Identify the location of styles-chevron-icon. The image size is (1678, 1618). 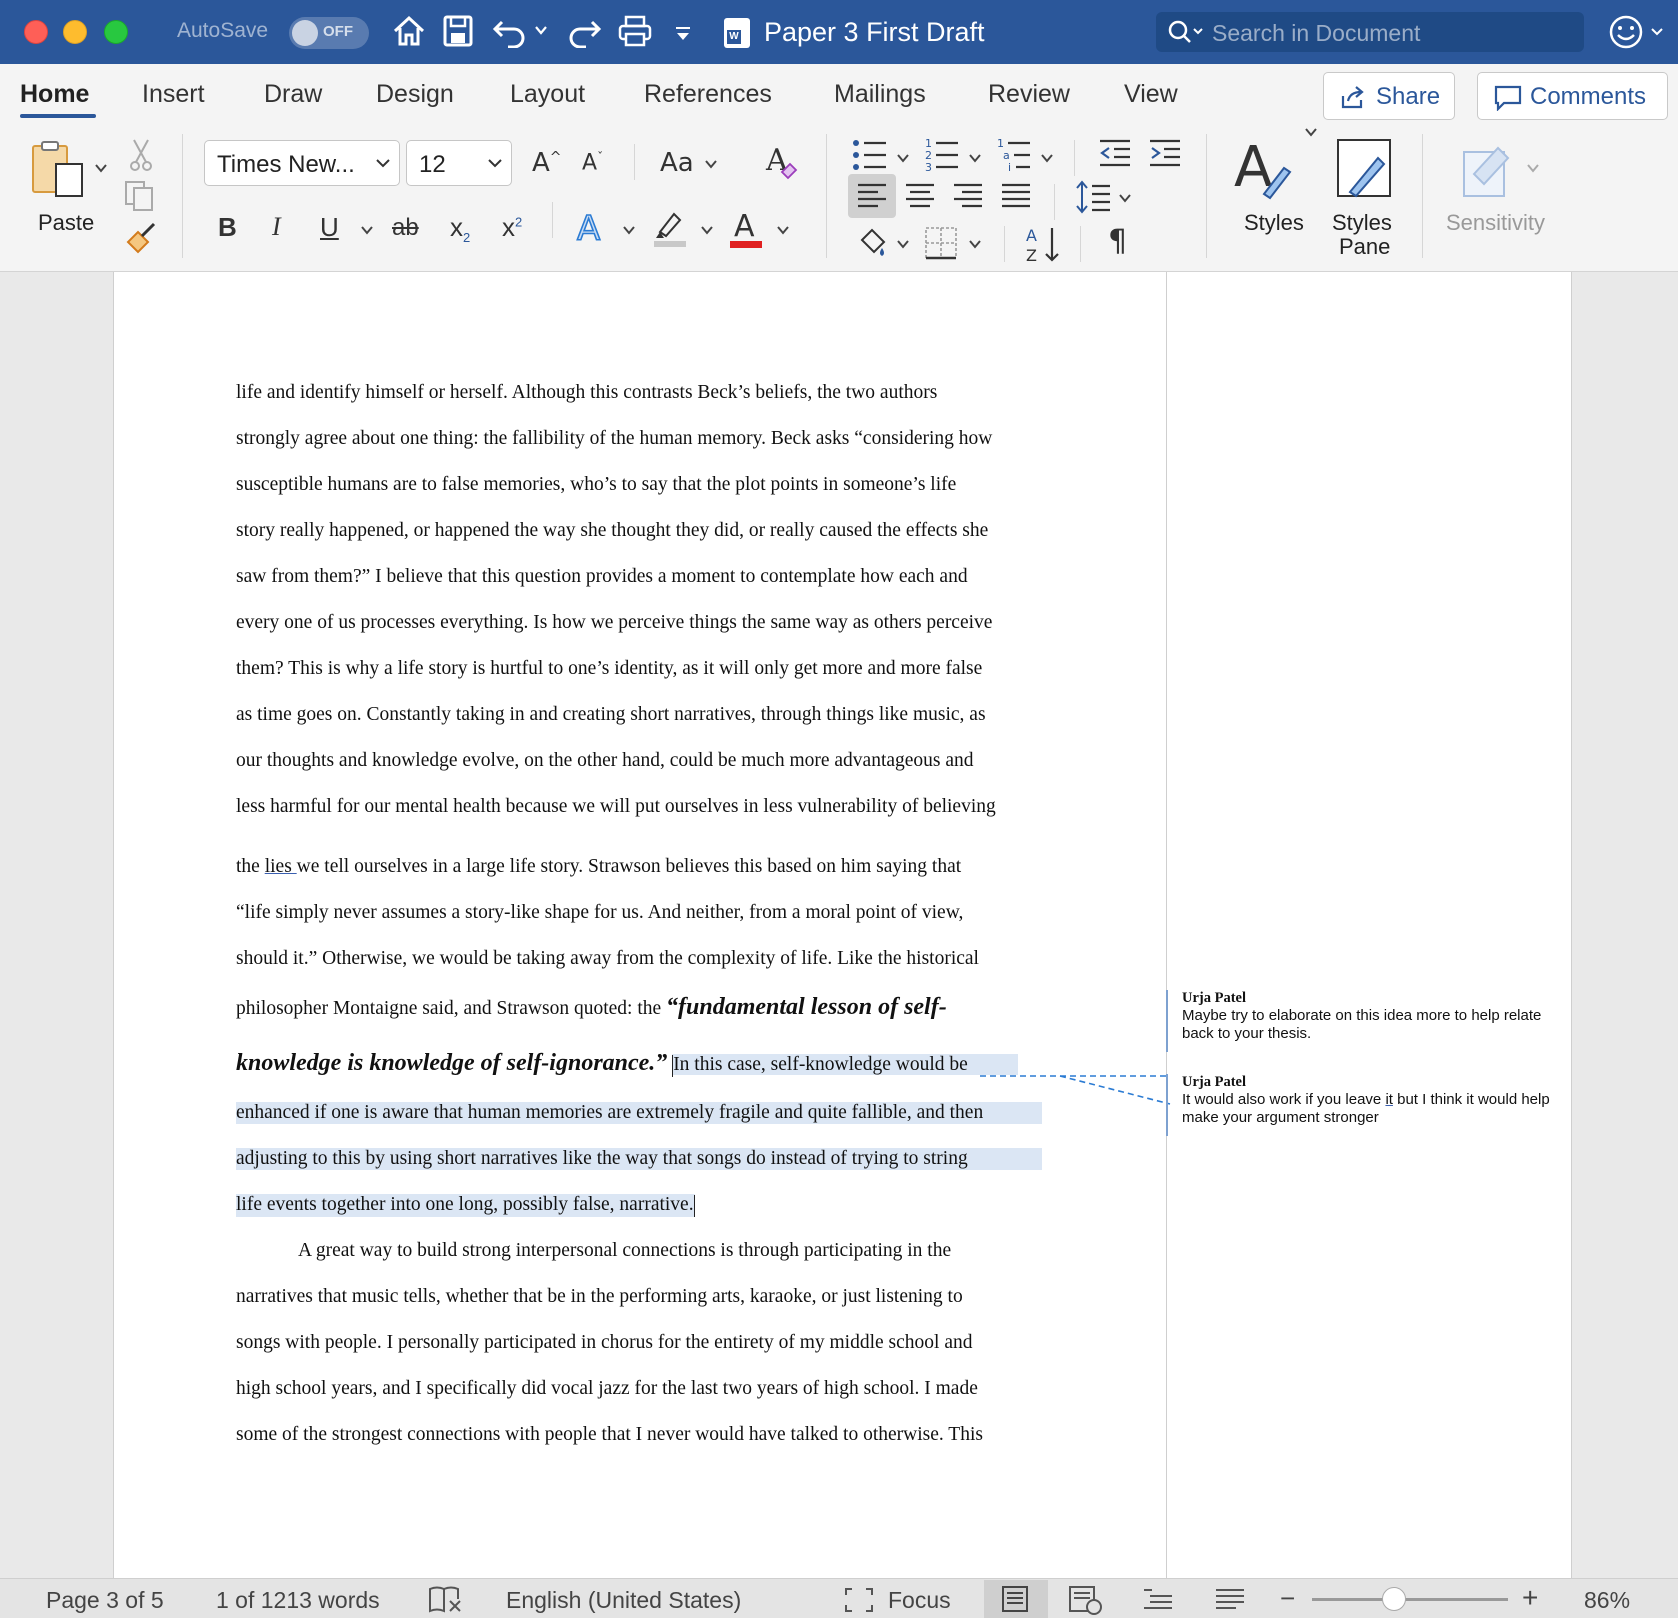
(1311, 132).